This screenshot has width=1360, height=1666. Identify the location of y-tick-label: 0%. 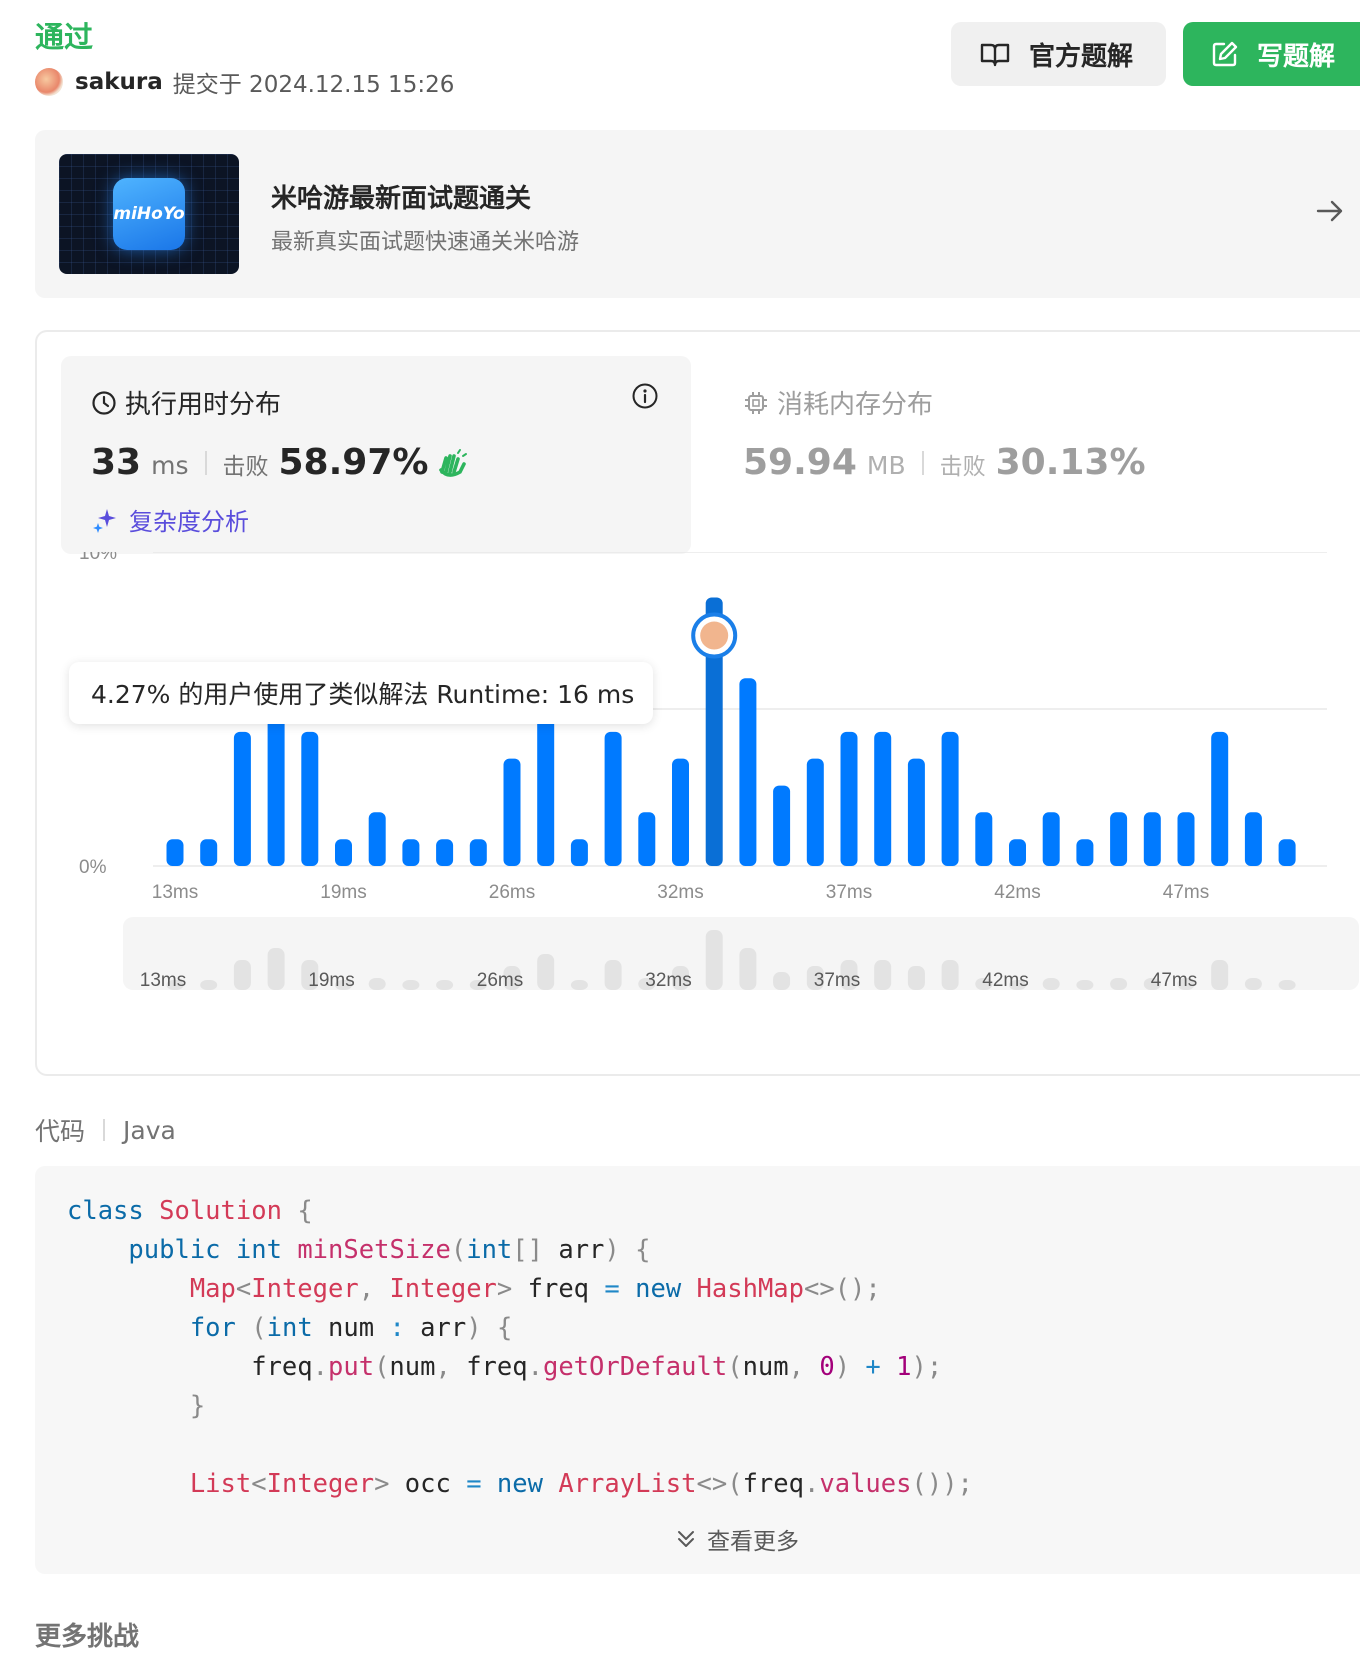
(93, 867).